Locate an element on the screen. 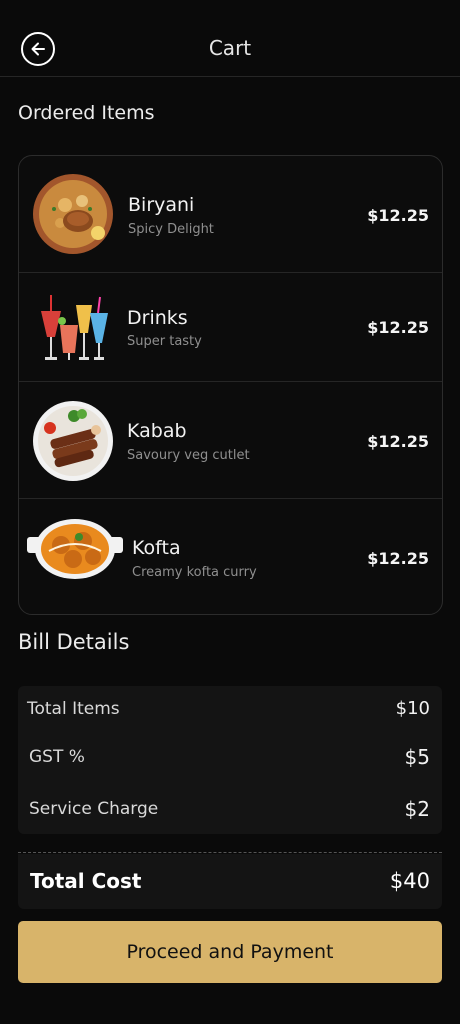 Image resolution: width=460 pixels, height=1024 pixels. bill-row-service-charge: Service Charge $2 is located at coordinates (230, 810).